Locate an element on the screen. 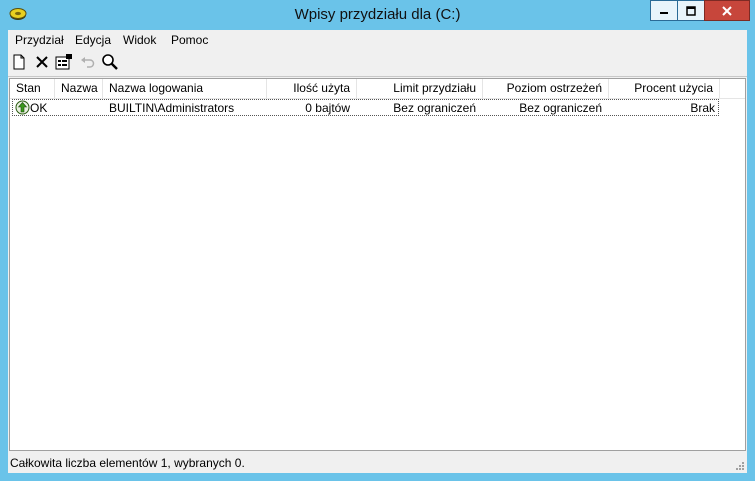 The image size is (755, 481). name-cell is located at coordinates (83, 108).